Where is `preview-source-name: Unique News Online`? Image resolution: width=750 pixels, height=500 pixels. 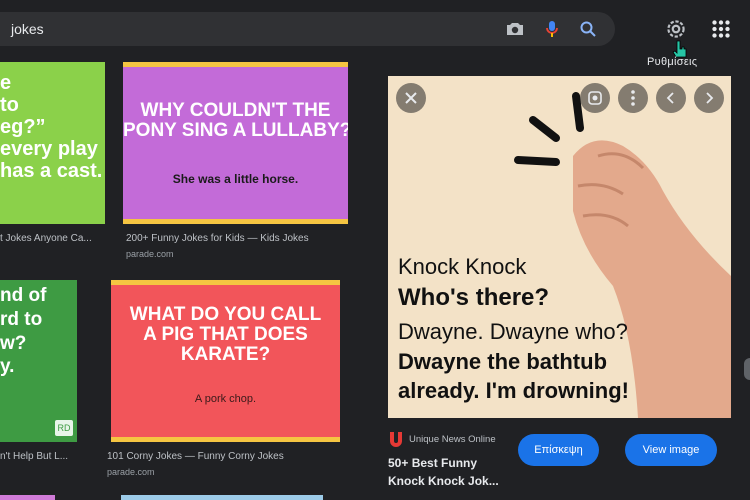
preview-source-name: Unique News Online is located at coordinates (452, 439).